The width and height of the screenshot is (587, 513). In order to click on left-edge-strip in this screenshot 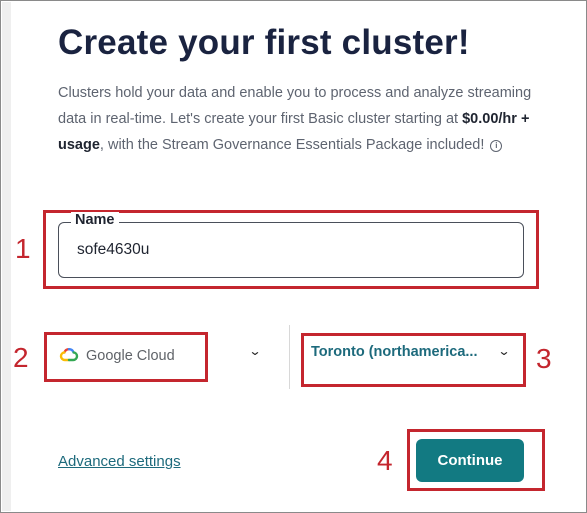, I will do `click(6, 256)`.